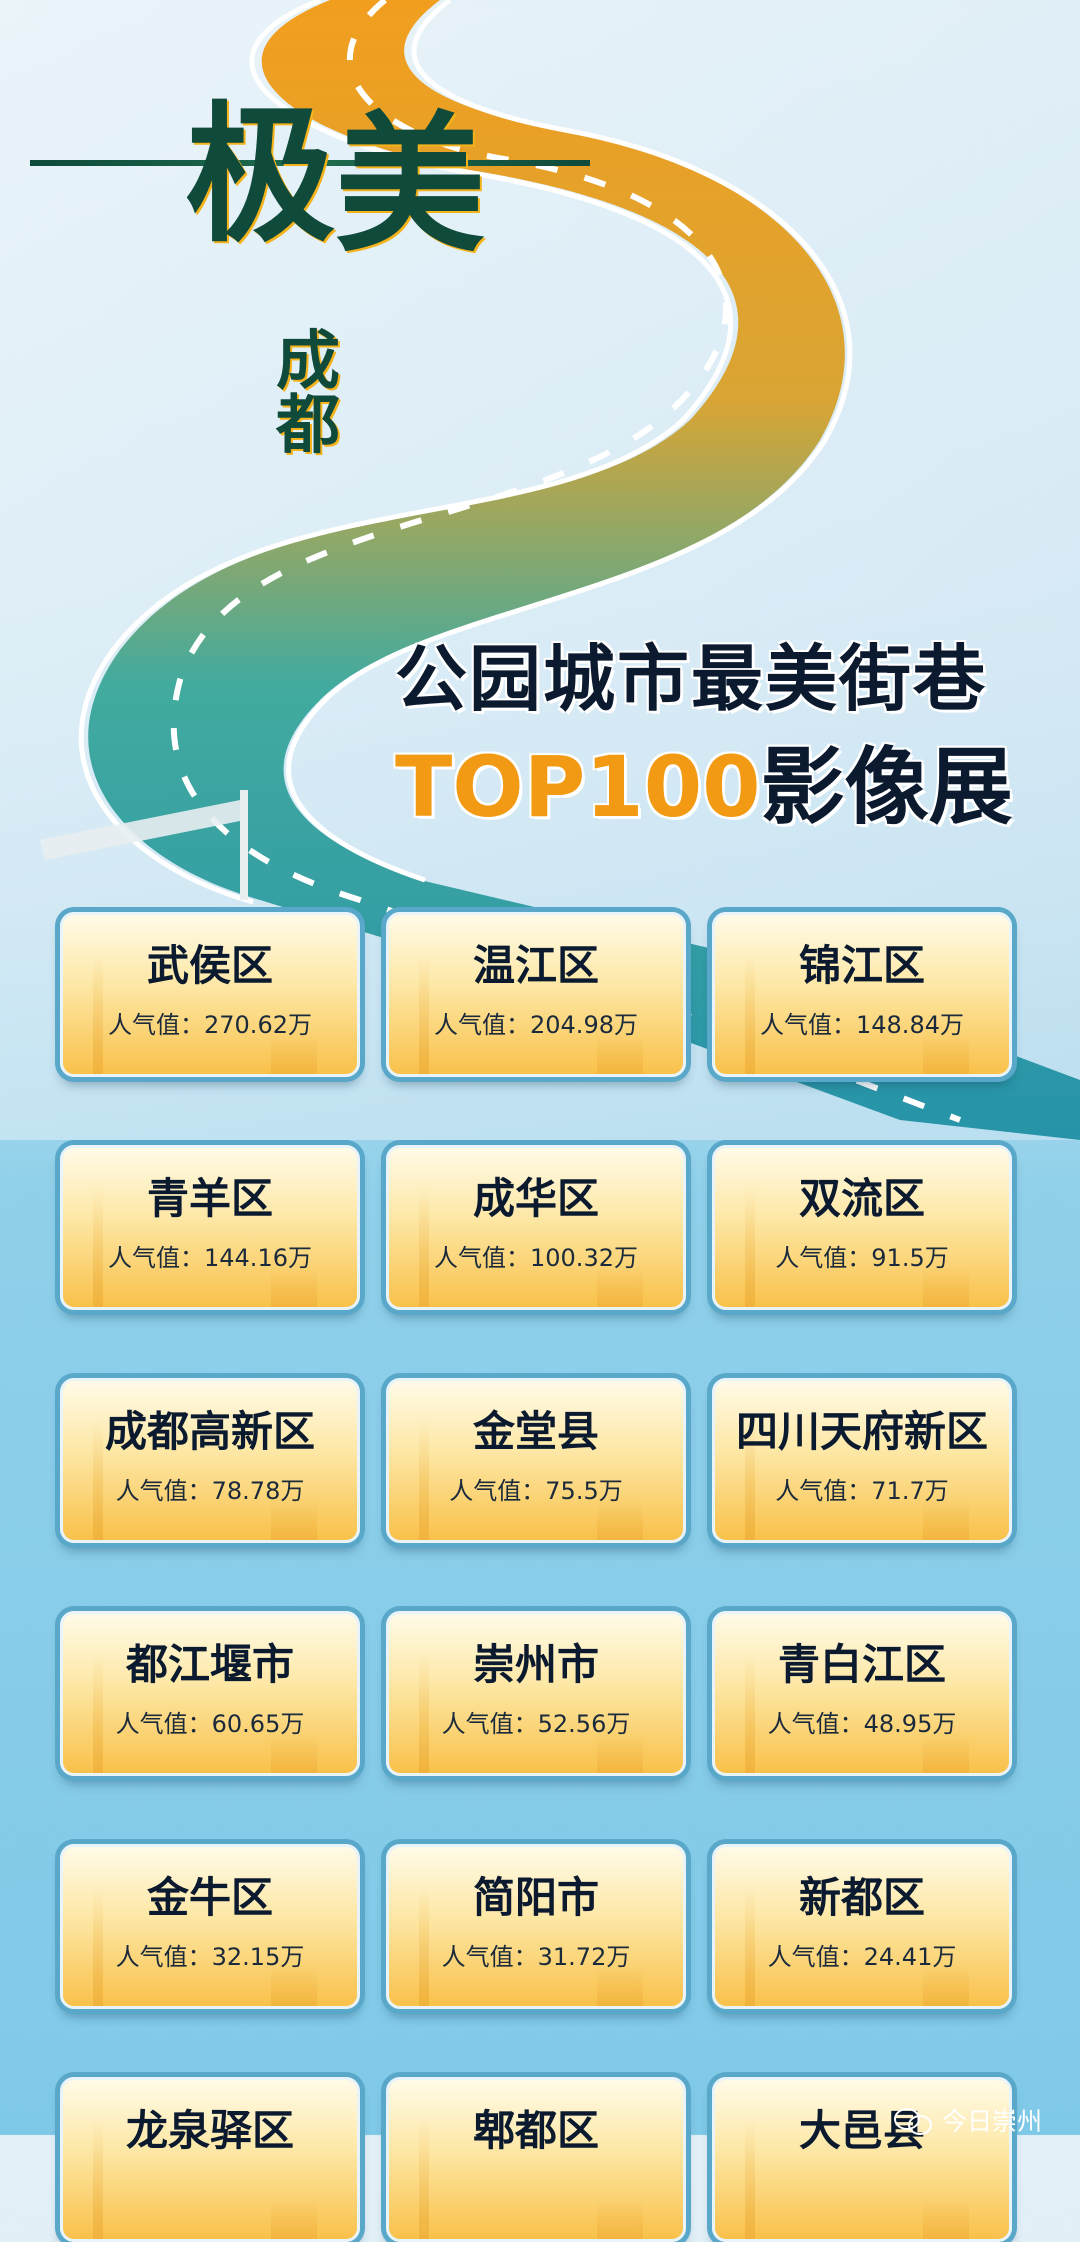 The width and height of the screenshot is (1080, 2242). Describe the element at coordinates (862, 994) in the screenshot. I see `district-card: 锦江区人气值：148.84万` at that location.